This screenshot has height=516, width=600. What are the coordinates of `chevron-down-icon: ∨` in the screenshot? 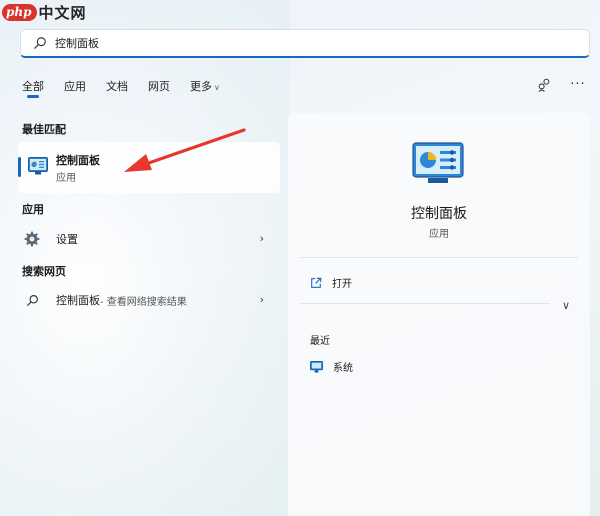 It's located at (217, 87).